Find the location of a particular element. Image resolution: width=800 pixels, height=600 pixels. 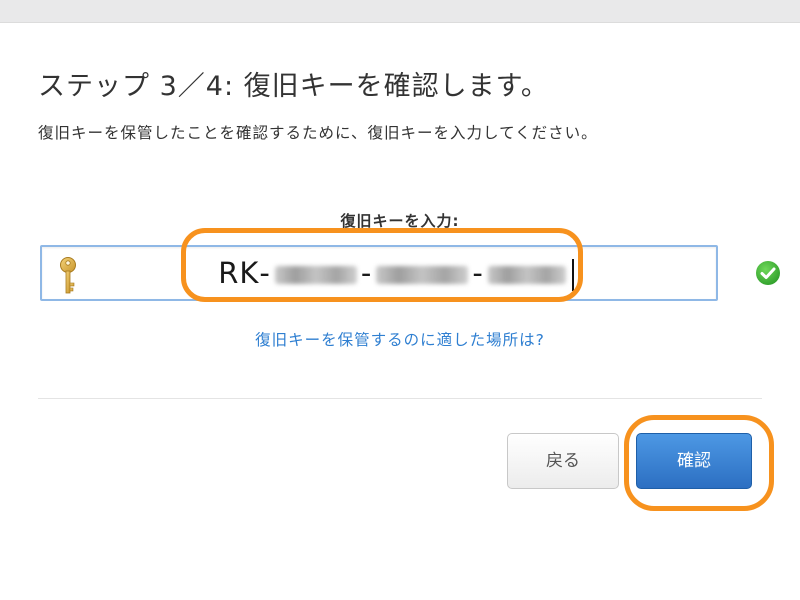

recovery-key-storage-help-link: 復旧キーを保管するのに適した場所は? is located at coordinates (400, 339).